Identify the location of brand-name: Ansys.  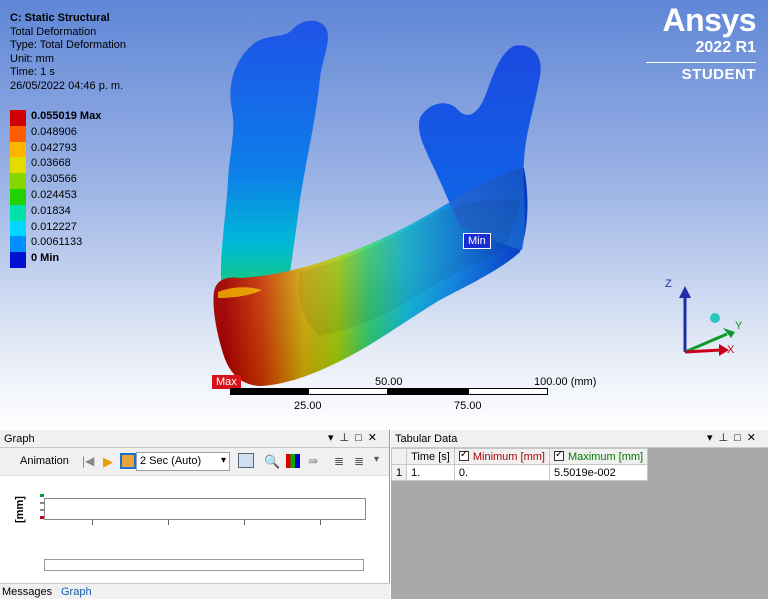
(709, 20).